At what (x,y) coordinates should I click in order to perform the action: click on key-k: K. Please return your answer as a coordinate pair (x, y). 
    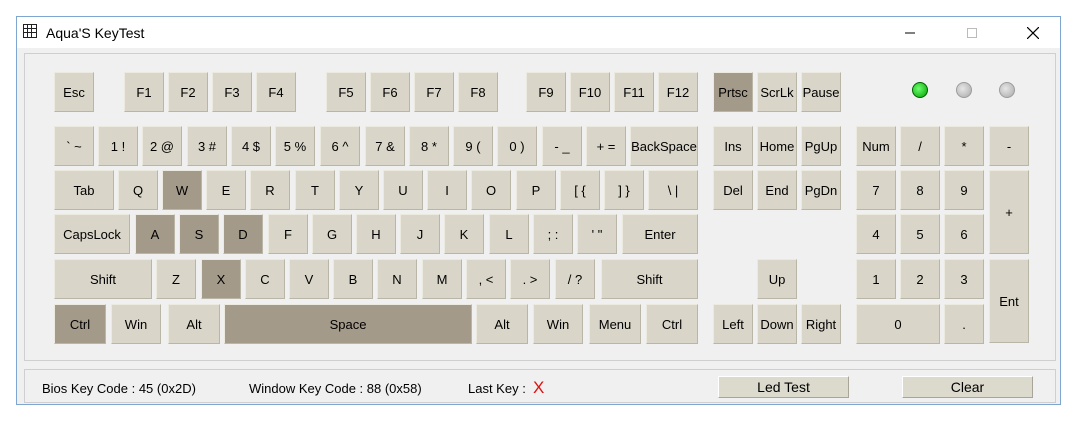
    Looking at the image, I should click on (464, 234).